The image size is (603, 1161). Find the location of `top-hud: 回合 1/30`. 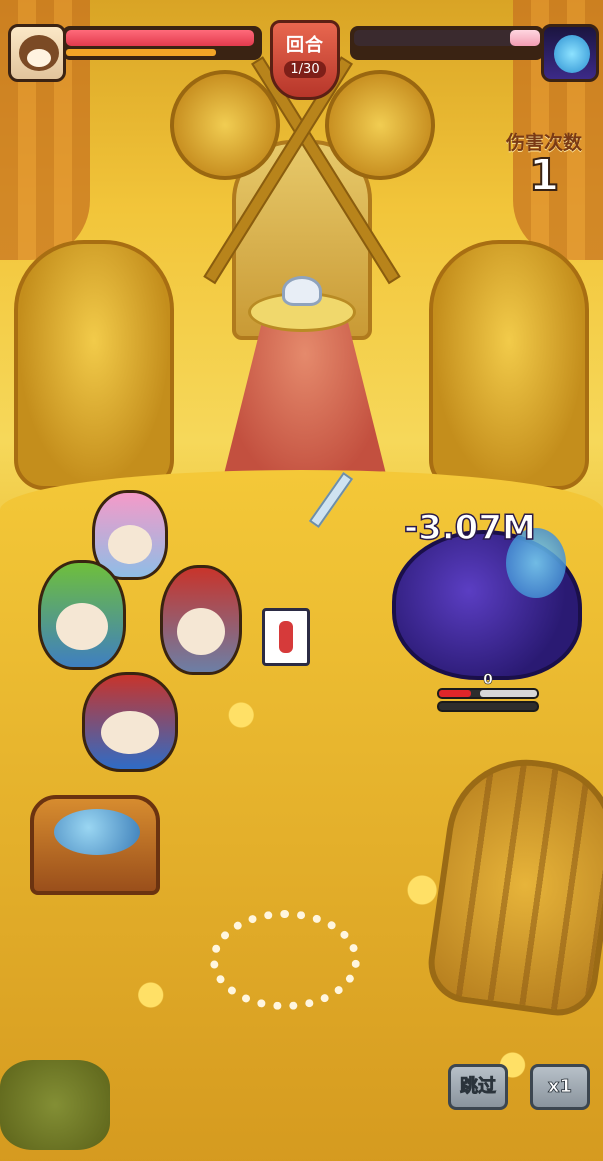

top-hud: 回合 1/30 is located at coordinates (301, 55).